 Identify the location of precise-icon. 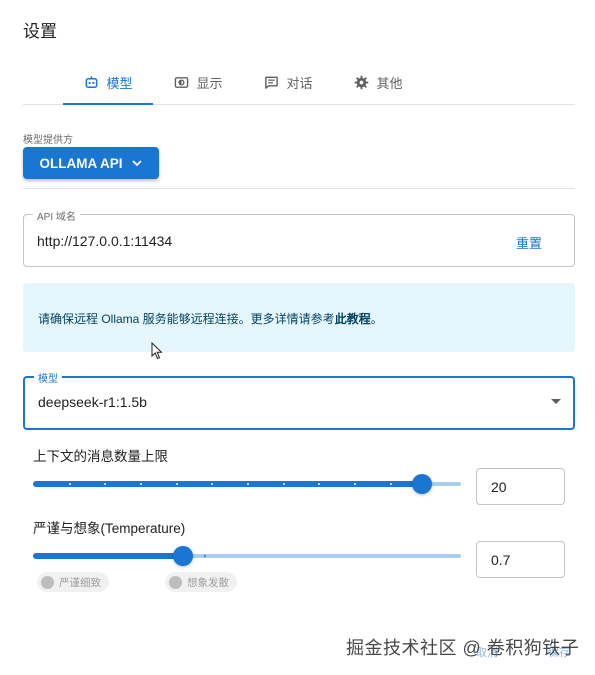
(47, 582).